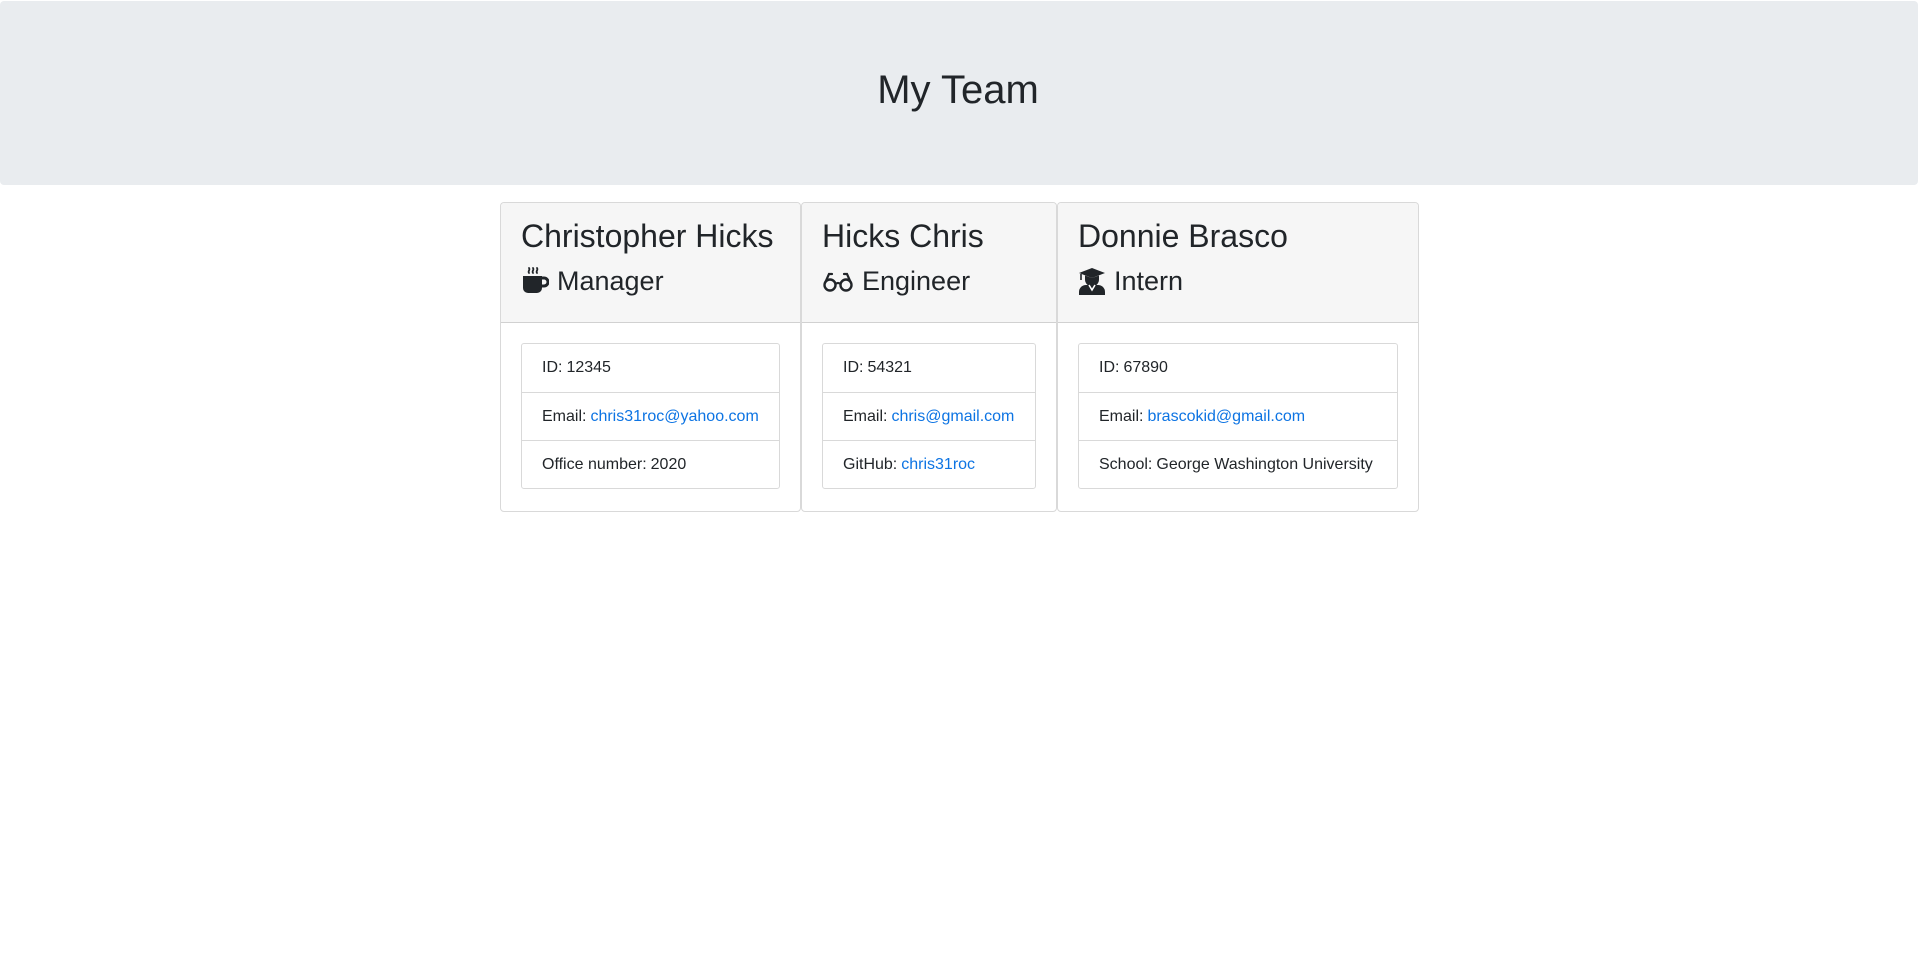 The height and width of the screenshot is (971, 1918). Describe the element at coordinates (647, 236) in the screenshot. I see `employee-name: Christopher Hicks` at that location.